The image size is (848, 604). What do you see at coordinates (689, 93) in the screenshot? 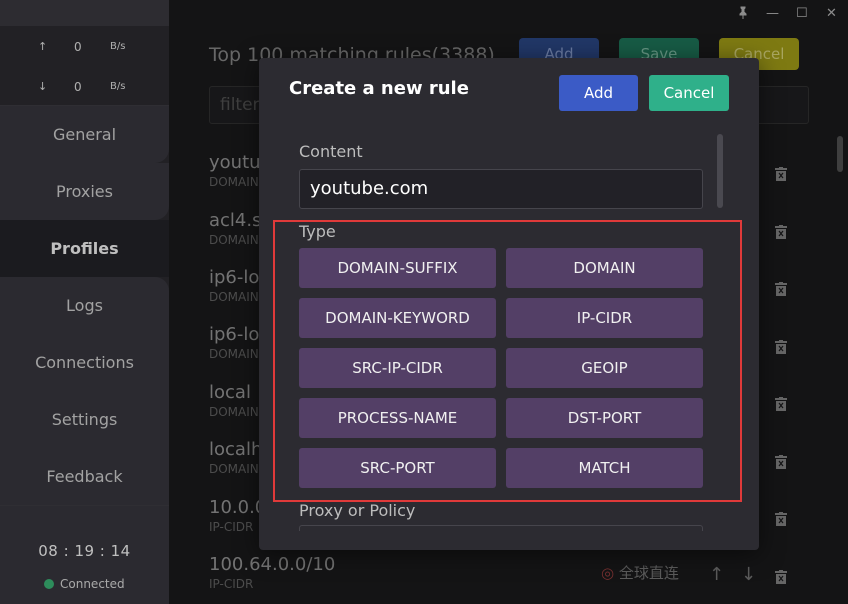
I see `cancel-button: Cancel` at bounding box center [689, 93].